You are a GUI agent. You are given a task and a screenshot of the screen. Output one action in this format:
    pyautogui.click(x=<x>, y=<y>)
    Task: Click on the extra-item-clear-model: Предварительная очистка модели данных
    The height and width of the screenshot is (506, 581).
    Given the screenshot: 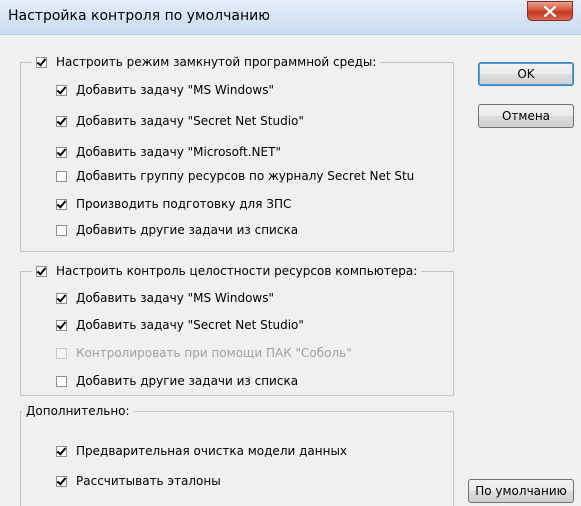 What is the action you would take?
    pyautogui.click(x=201, y=451)
    